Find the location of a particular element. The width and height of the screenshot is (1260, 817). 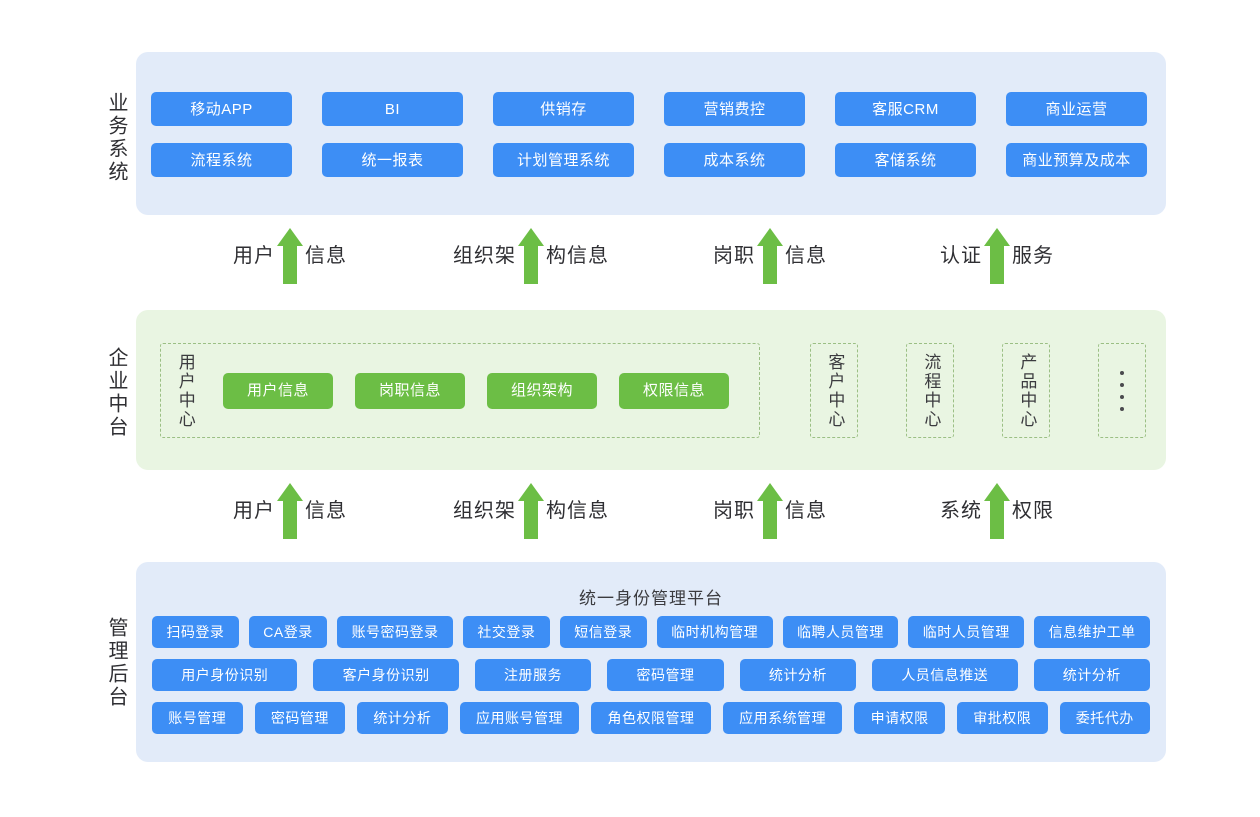

admin-chip: 短信登录 is located at coordinates (603, 632).